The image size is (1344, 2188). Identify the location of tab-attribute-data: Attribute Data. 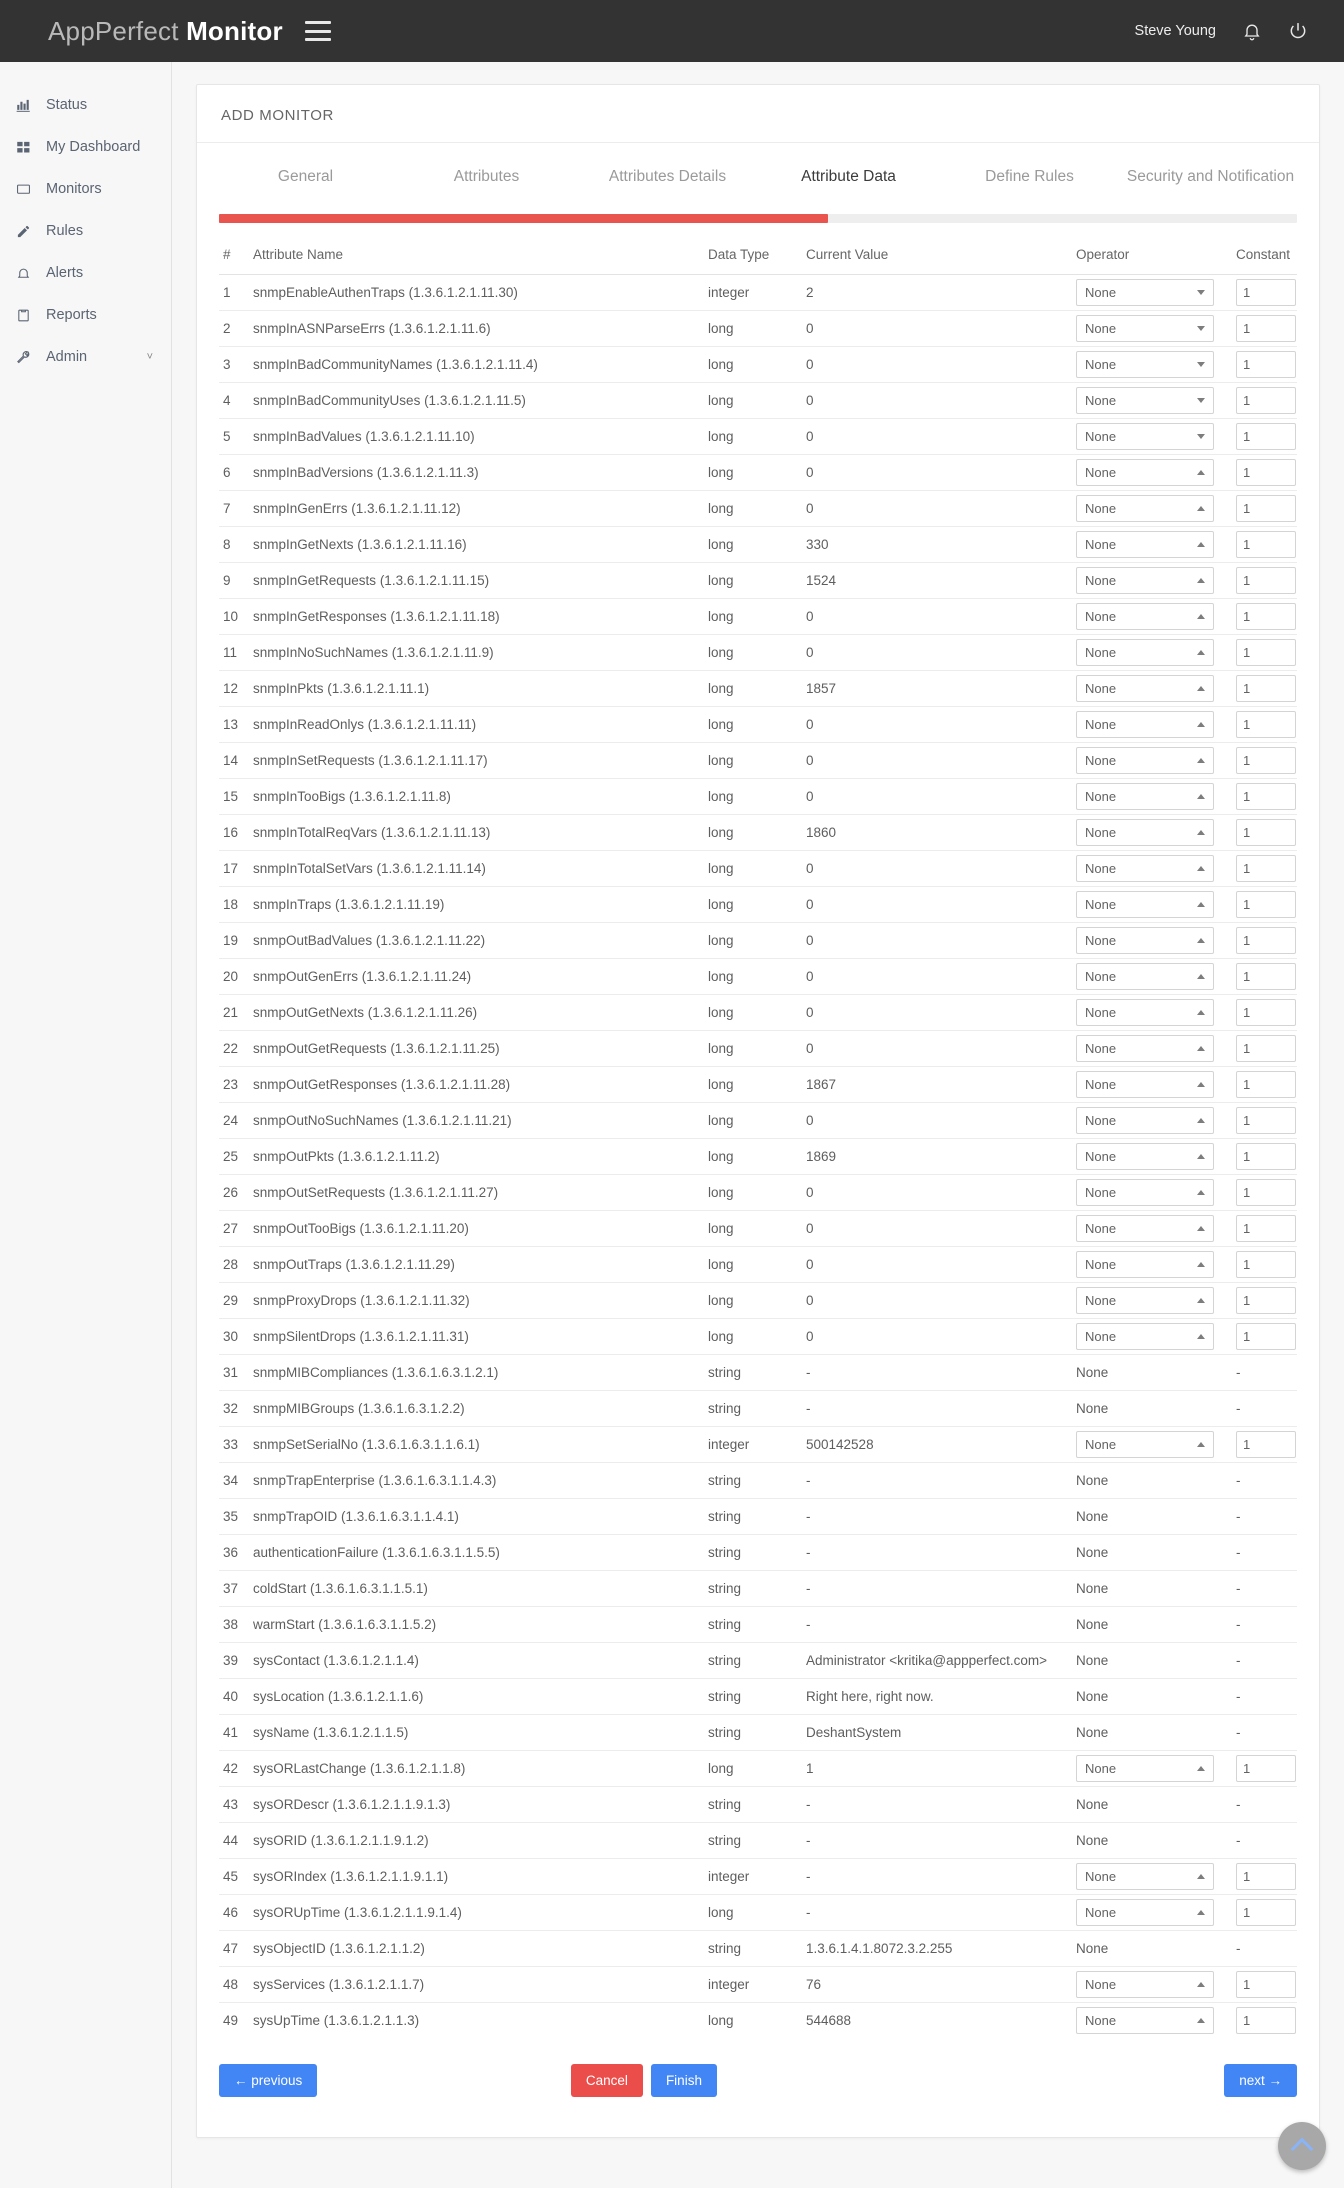
(848, 177).